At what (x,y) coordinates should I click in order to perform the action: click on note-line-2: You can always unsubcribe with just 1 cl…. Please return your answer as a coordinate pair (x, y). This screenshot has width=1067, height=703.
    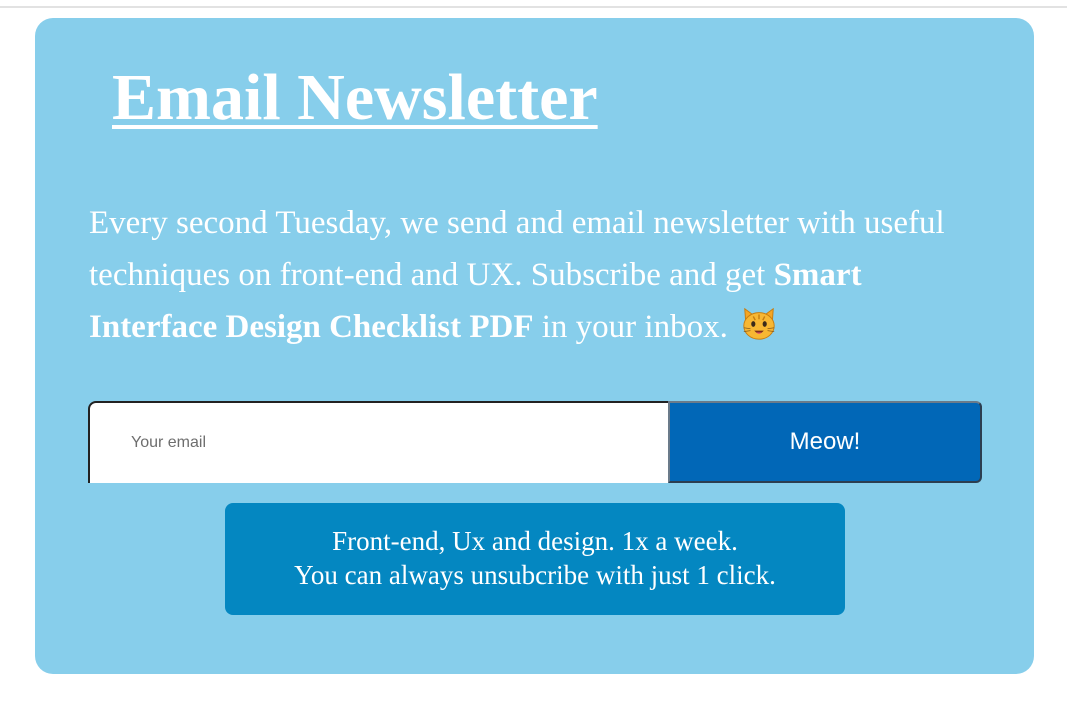
    Looking at the image, I should click on (535, 575).